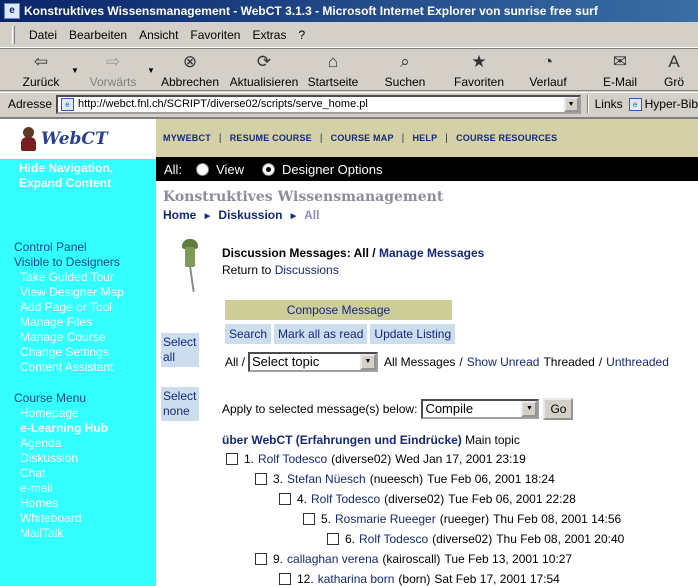 The height and width of the screenshot is (586, 698). I want to click on back-dropdown-arrow: ▼, so click(75, 70).